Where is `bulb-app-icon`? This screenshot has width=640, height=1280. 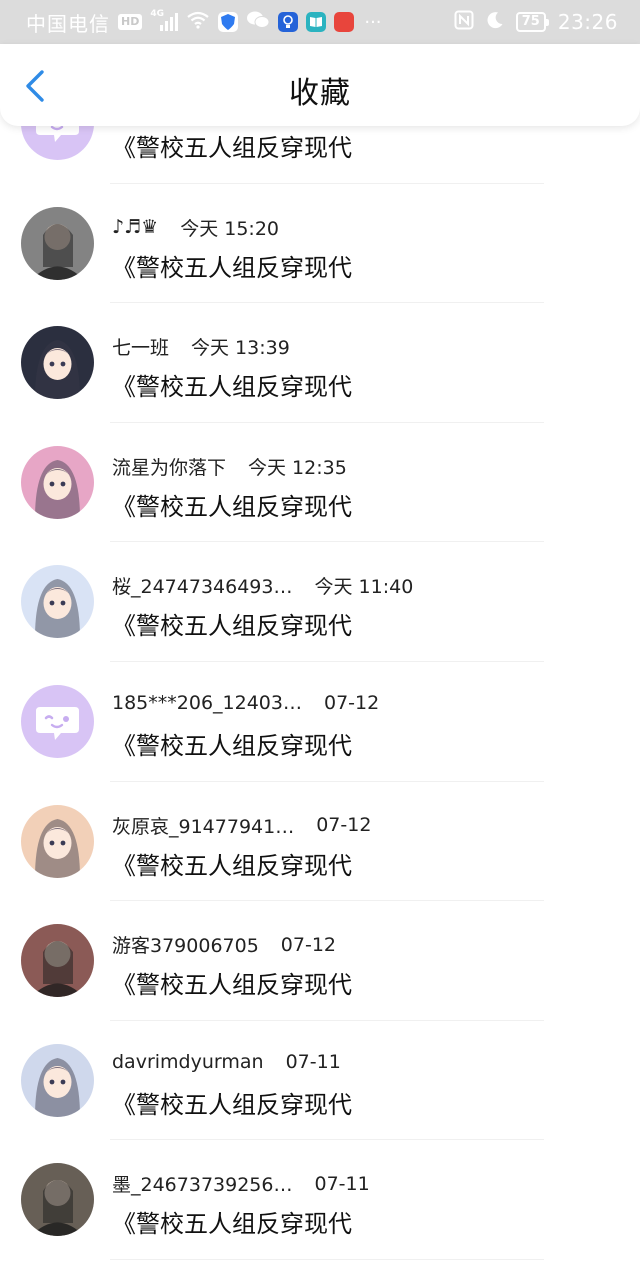 bulb-app-icon is located at coordinates (288, 22).